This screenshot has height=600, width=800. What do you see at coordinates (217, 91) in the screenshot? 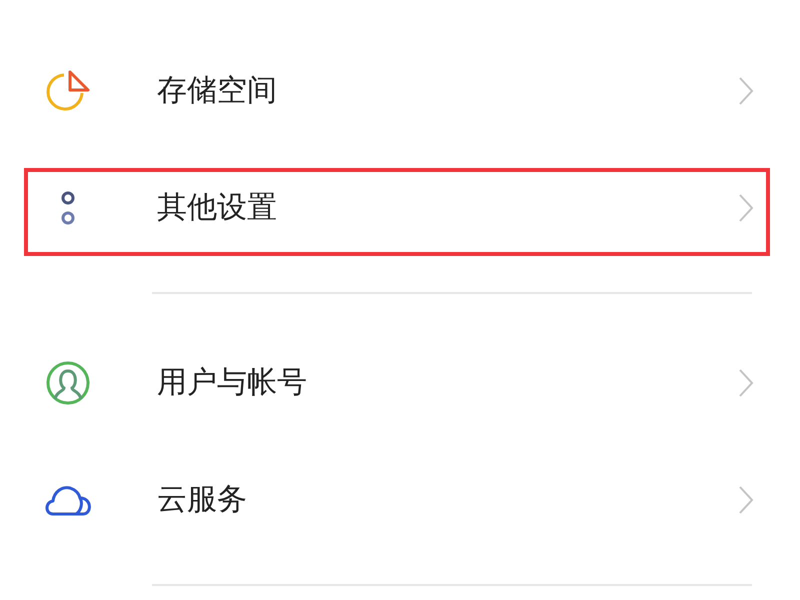
I see `item-label: 存储空间` at bounding box center [217, 91].